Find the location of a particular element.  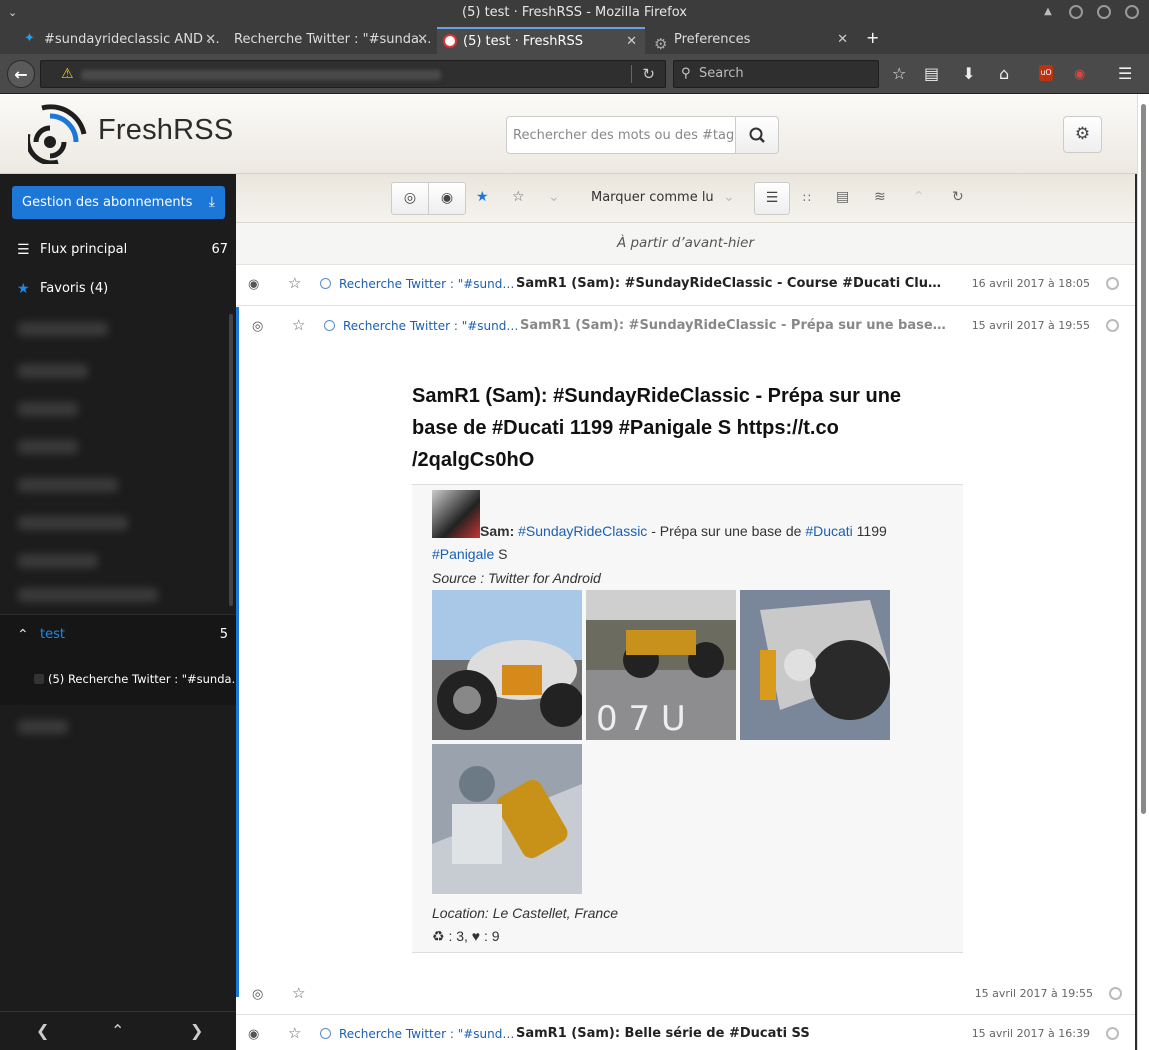

download-icon: ⬇ is located at coordinates (968, 73).